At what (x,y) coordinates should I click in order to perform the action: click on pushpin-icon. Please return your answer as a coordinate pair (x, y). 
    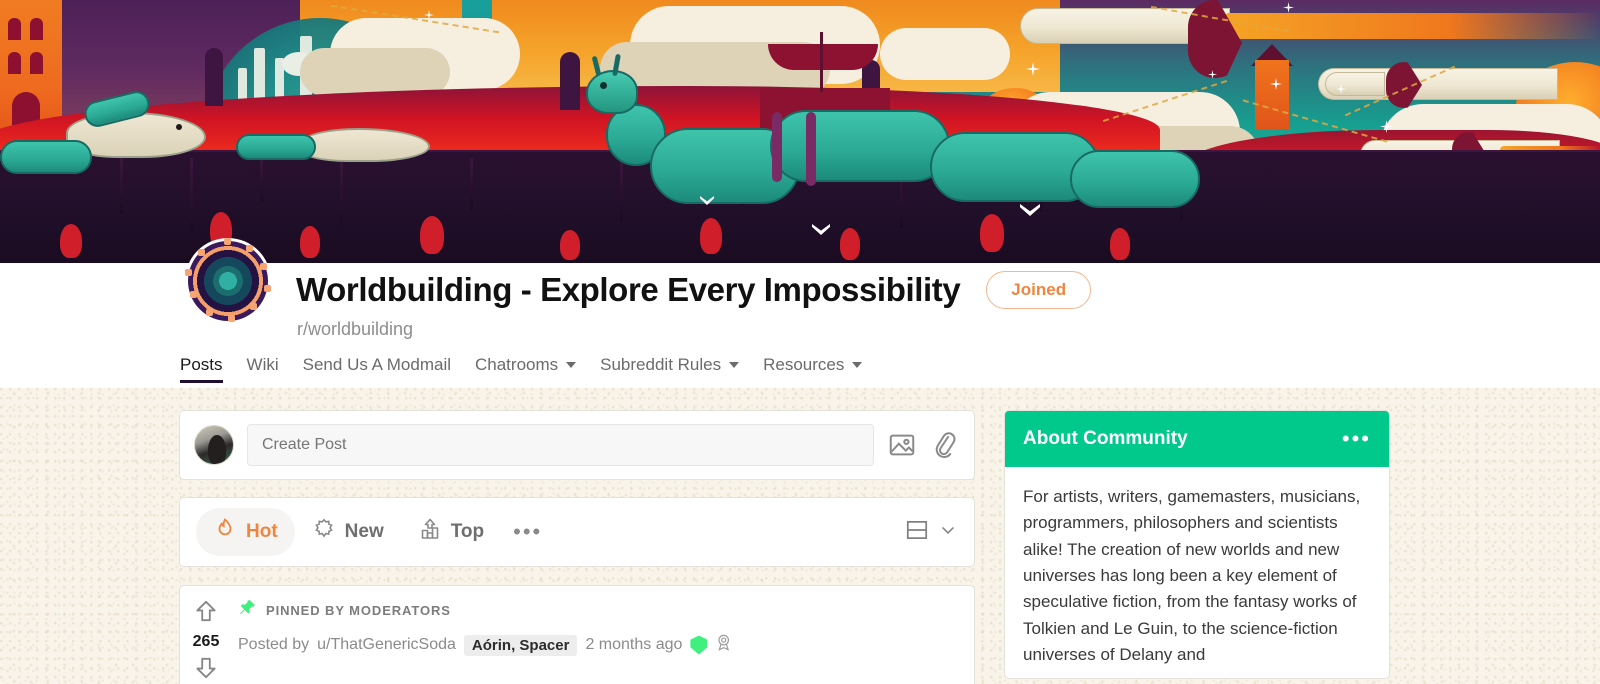
    Looking at the image, I should click on (247, 610).